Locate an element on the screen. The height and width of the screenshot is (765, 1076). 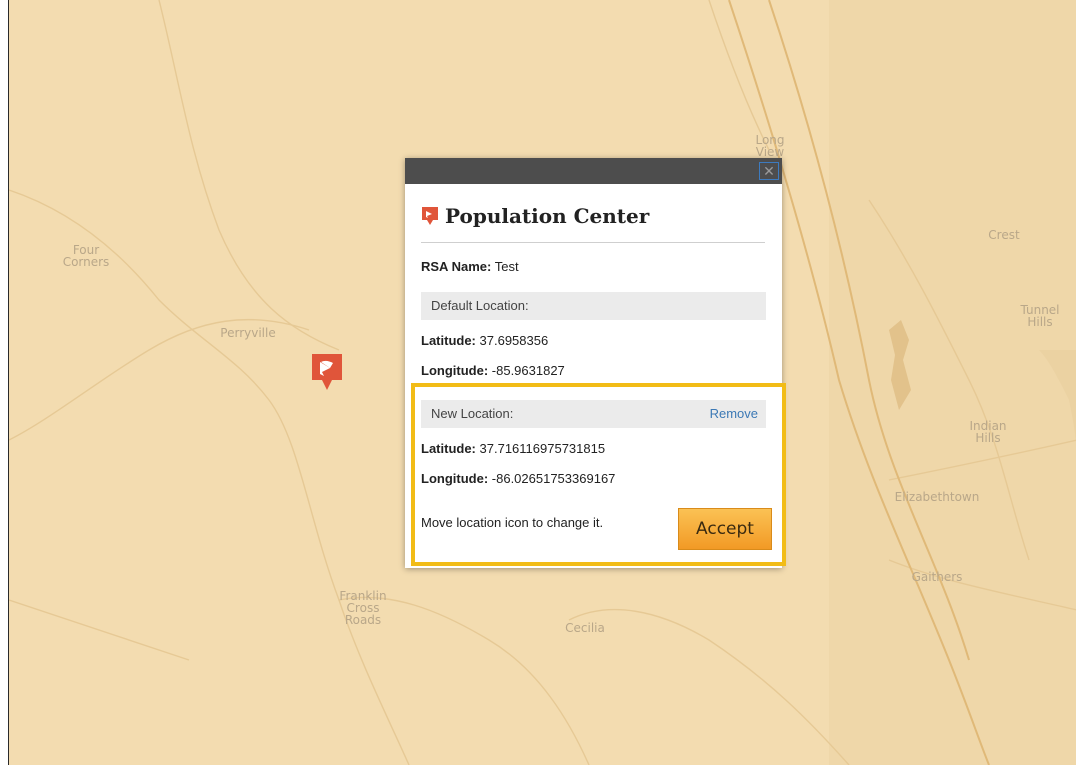
new-longitude-value: -86.02651753369167 is located at coordinates (553, 478).